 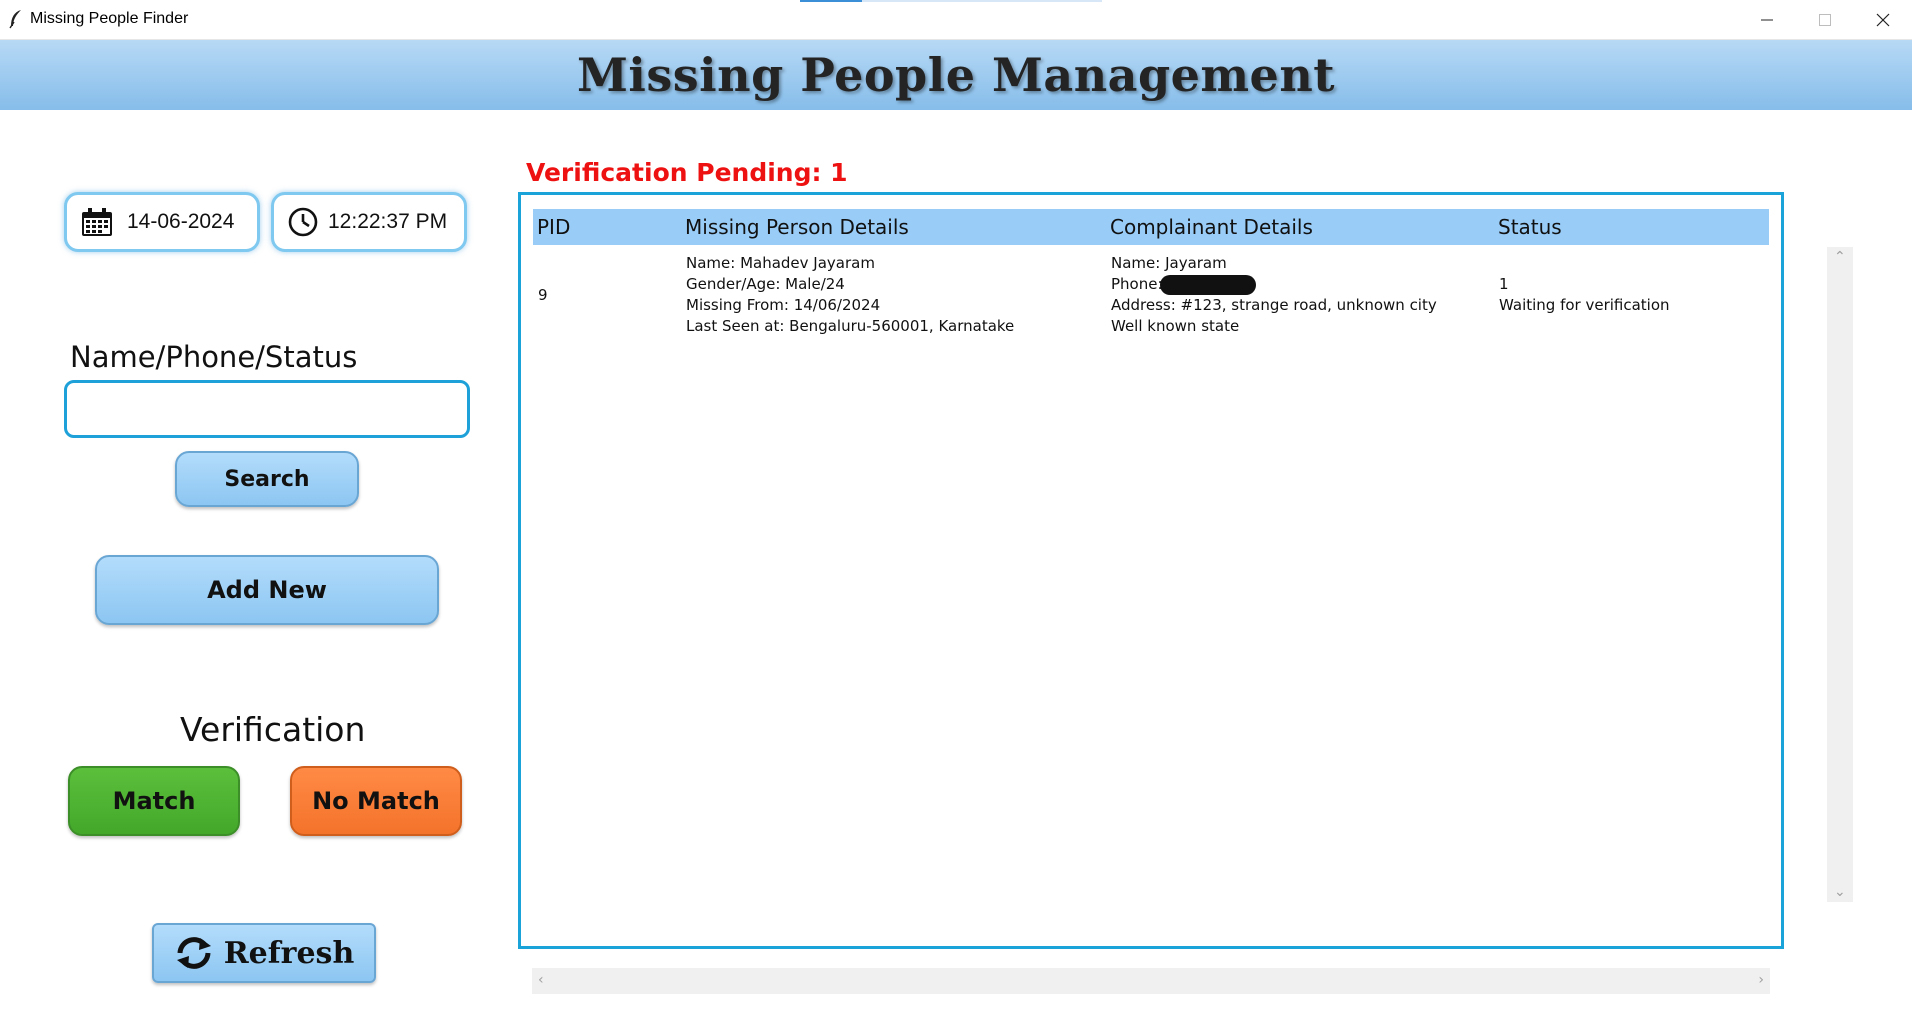 I want to click on close-button, so click(x=1883, y=19).